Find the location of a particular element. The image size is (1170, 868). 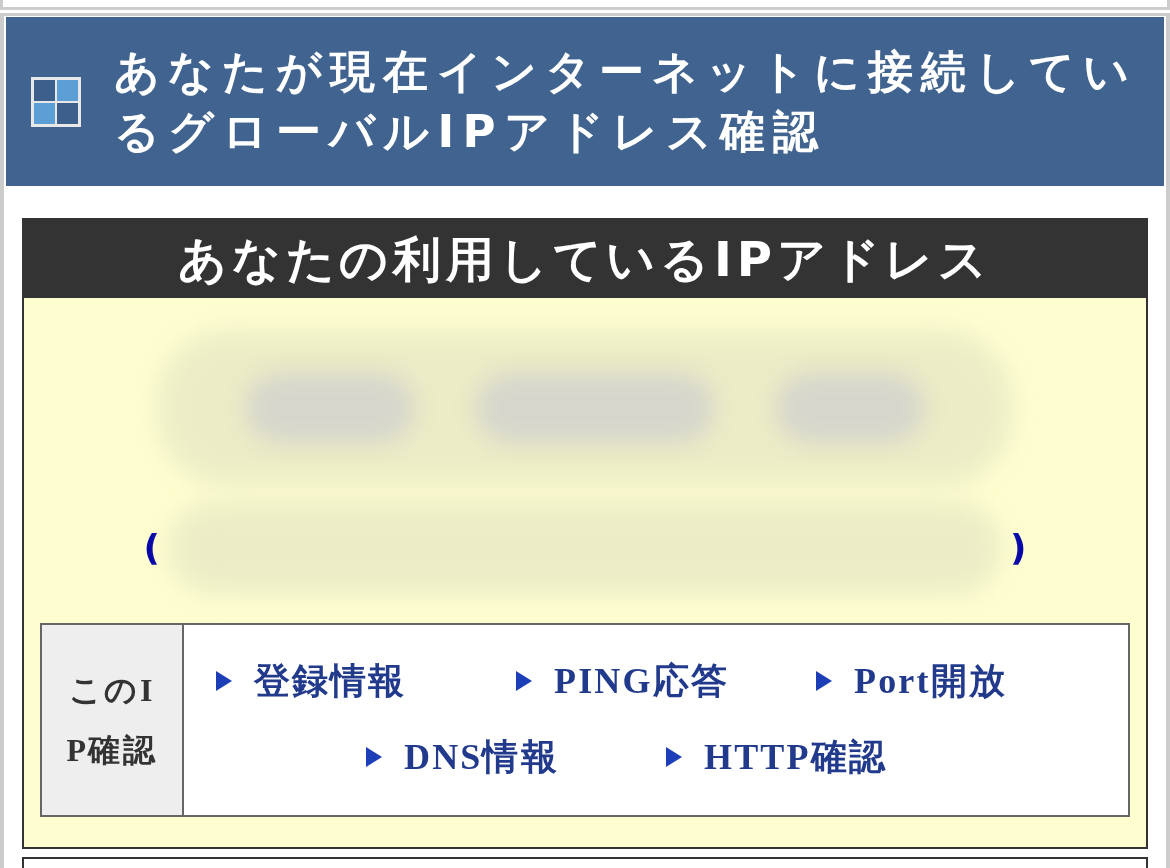

check-label: このIP確認 is located at coordinates (112, 720).